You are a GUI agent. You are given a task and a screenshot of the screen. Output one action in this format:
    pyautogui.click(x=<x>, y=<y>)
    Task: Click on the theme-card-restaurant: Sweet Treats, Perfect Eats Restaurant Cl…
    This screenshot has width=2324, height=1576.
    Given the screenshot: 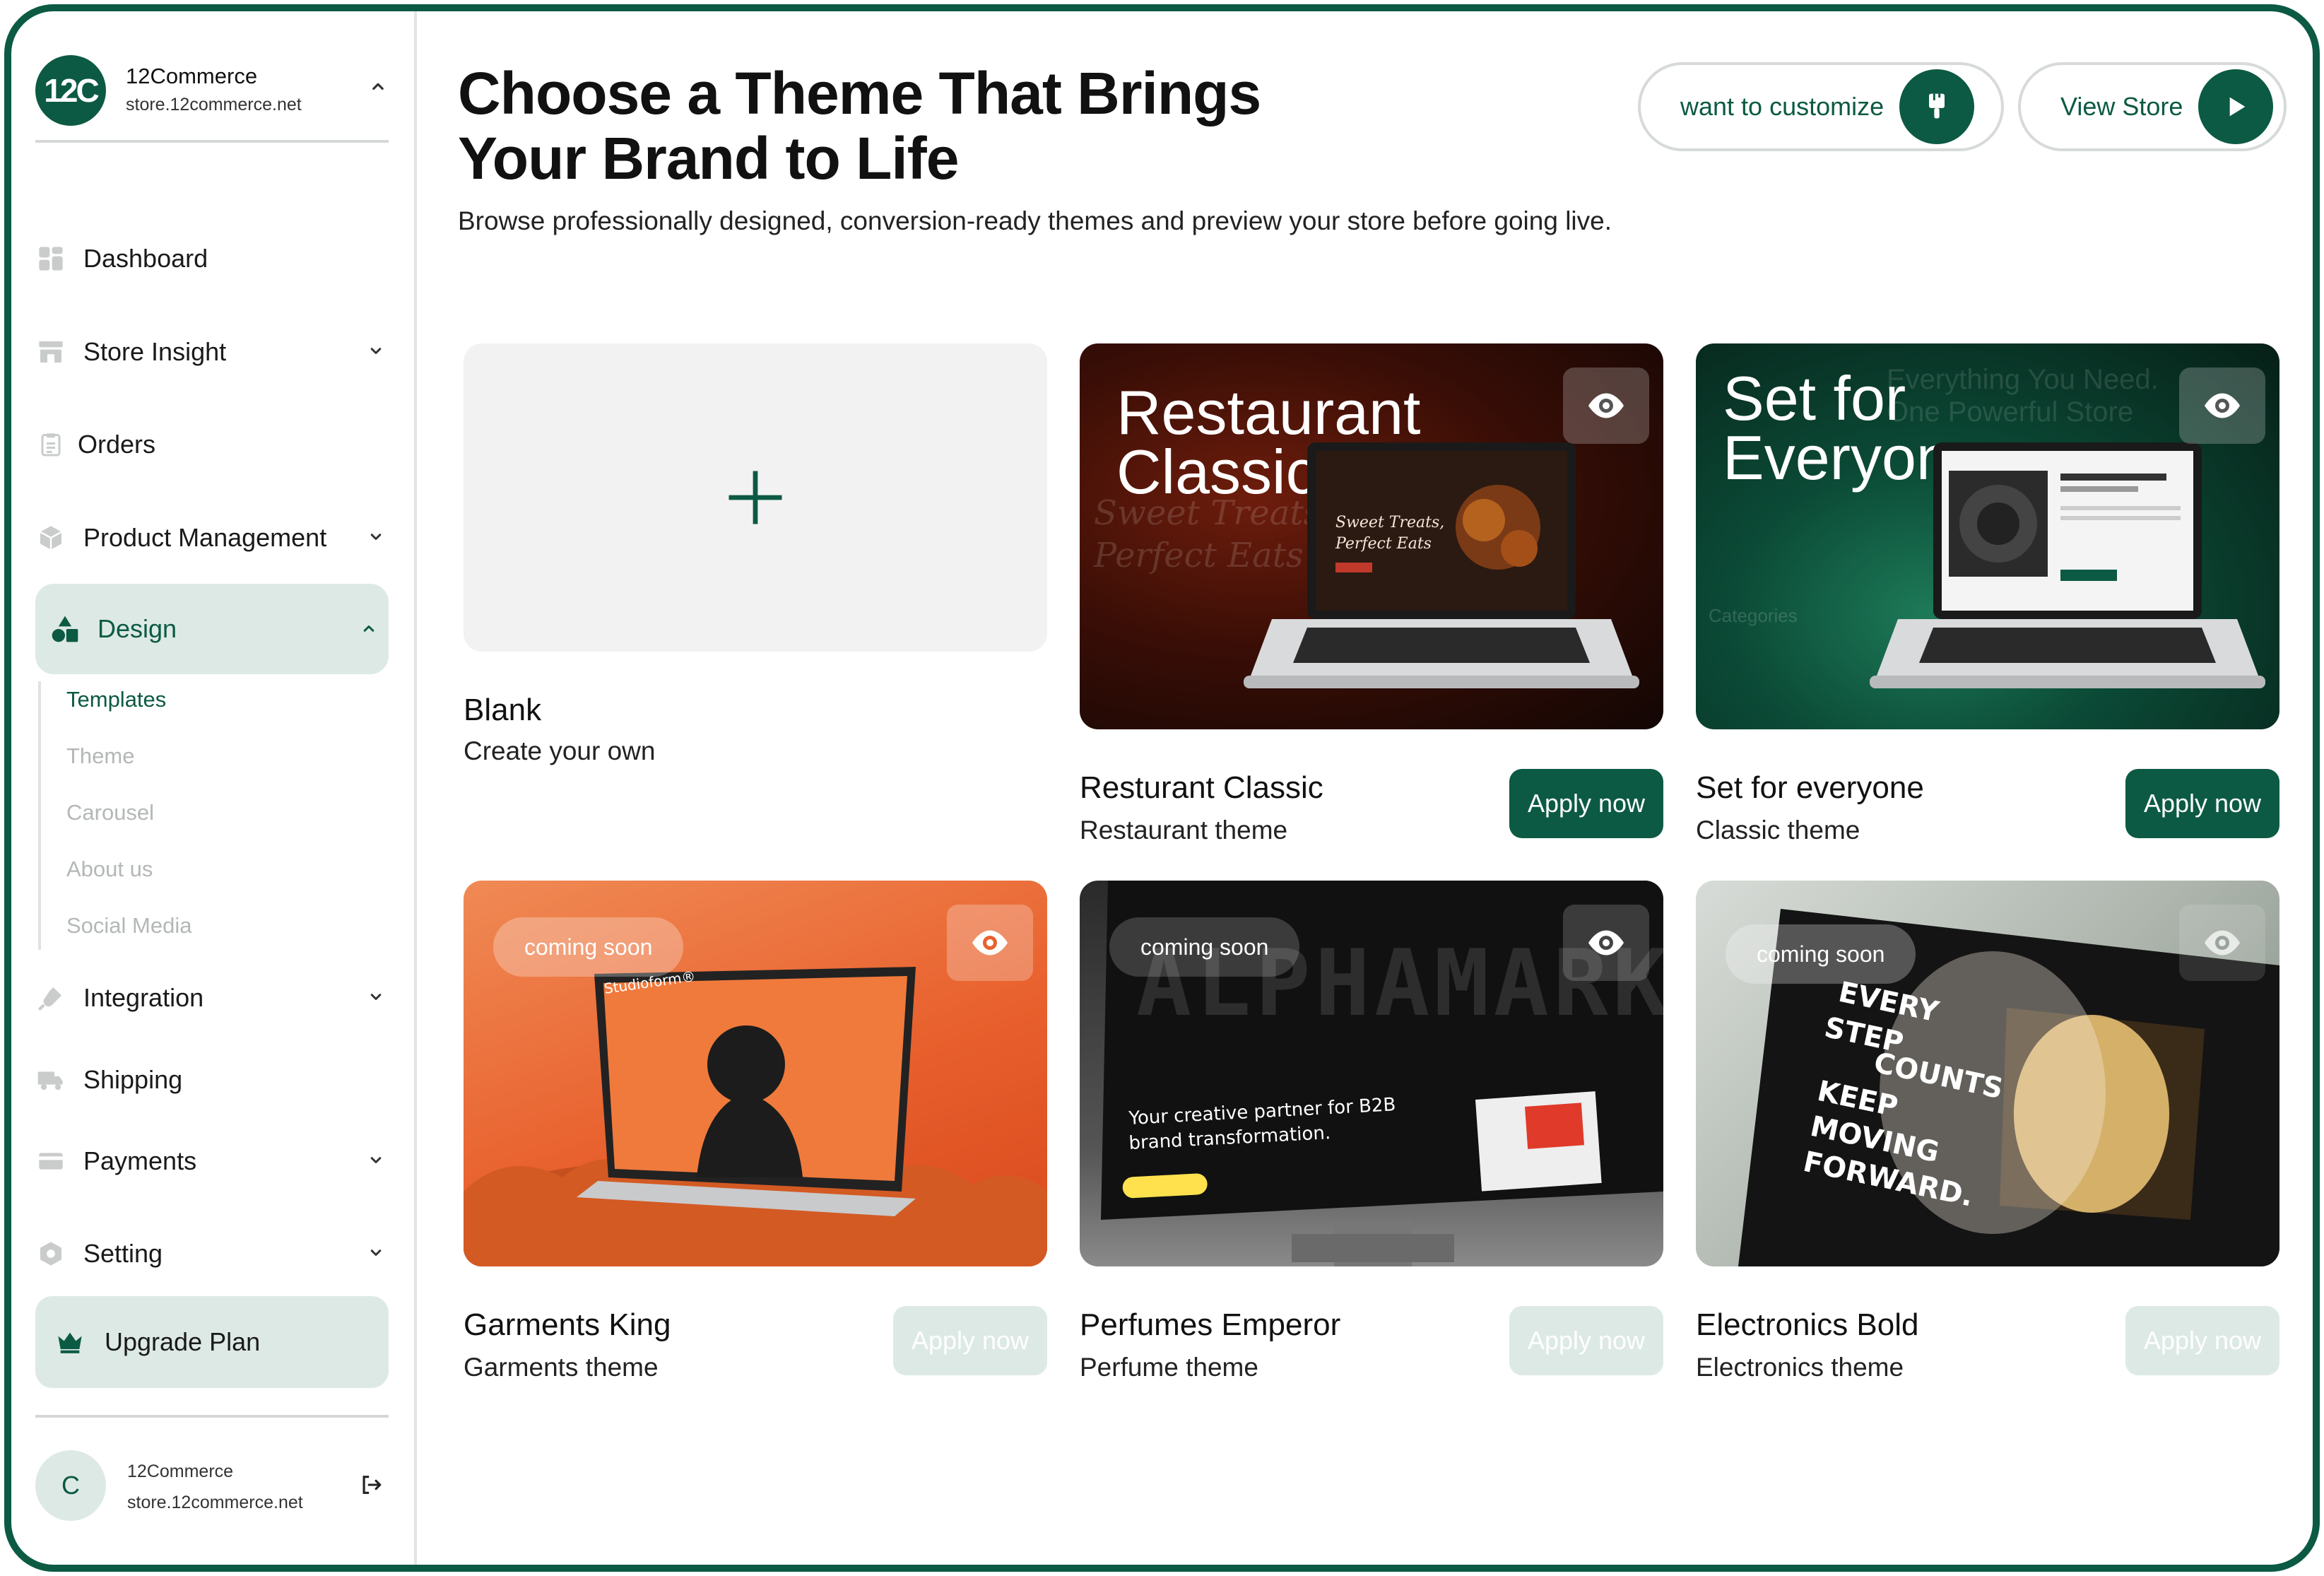 What is the action you would take?
    pyautogui.click(x=1371, y=594)
    